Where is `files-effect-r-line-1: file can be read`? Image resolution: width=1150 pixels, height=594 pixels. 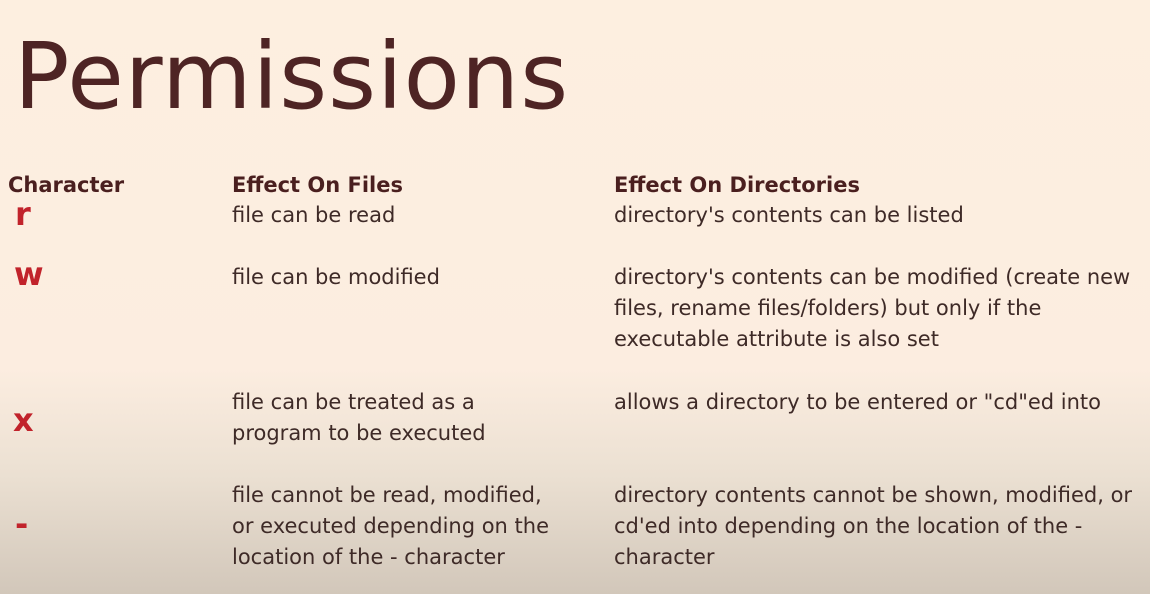
files-effect-r-line-1: file can be read is located at coordinates (314, 215).